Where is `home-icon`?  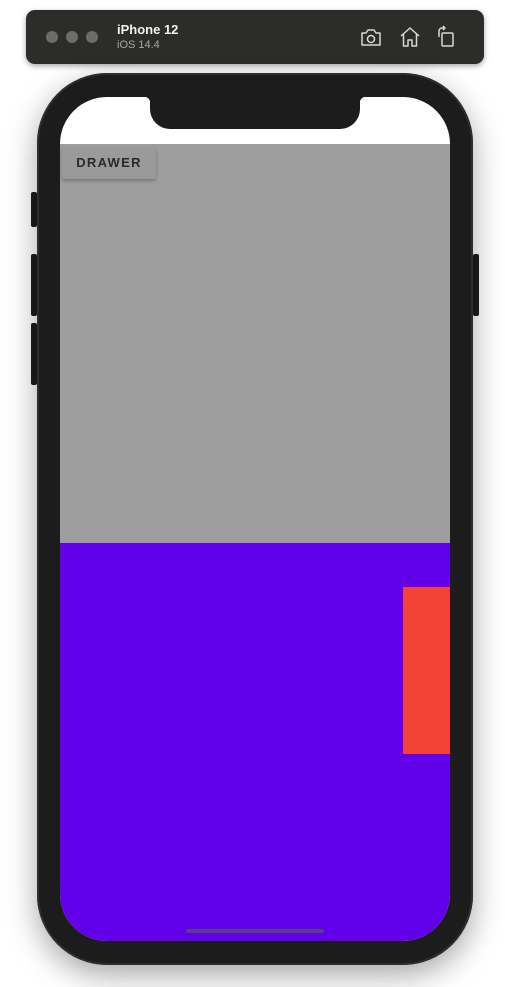
home-icon is located at coordinates (410, 37).